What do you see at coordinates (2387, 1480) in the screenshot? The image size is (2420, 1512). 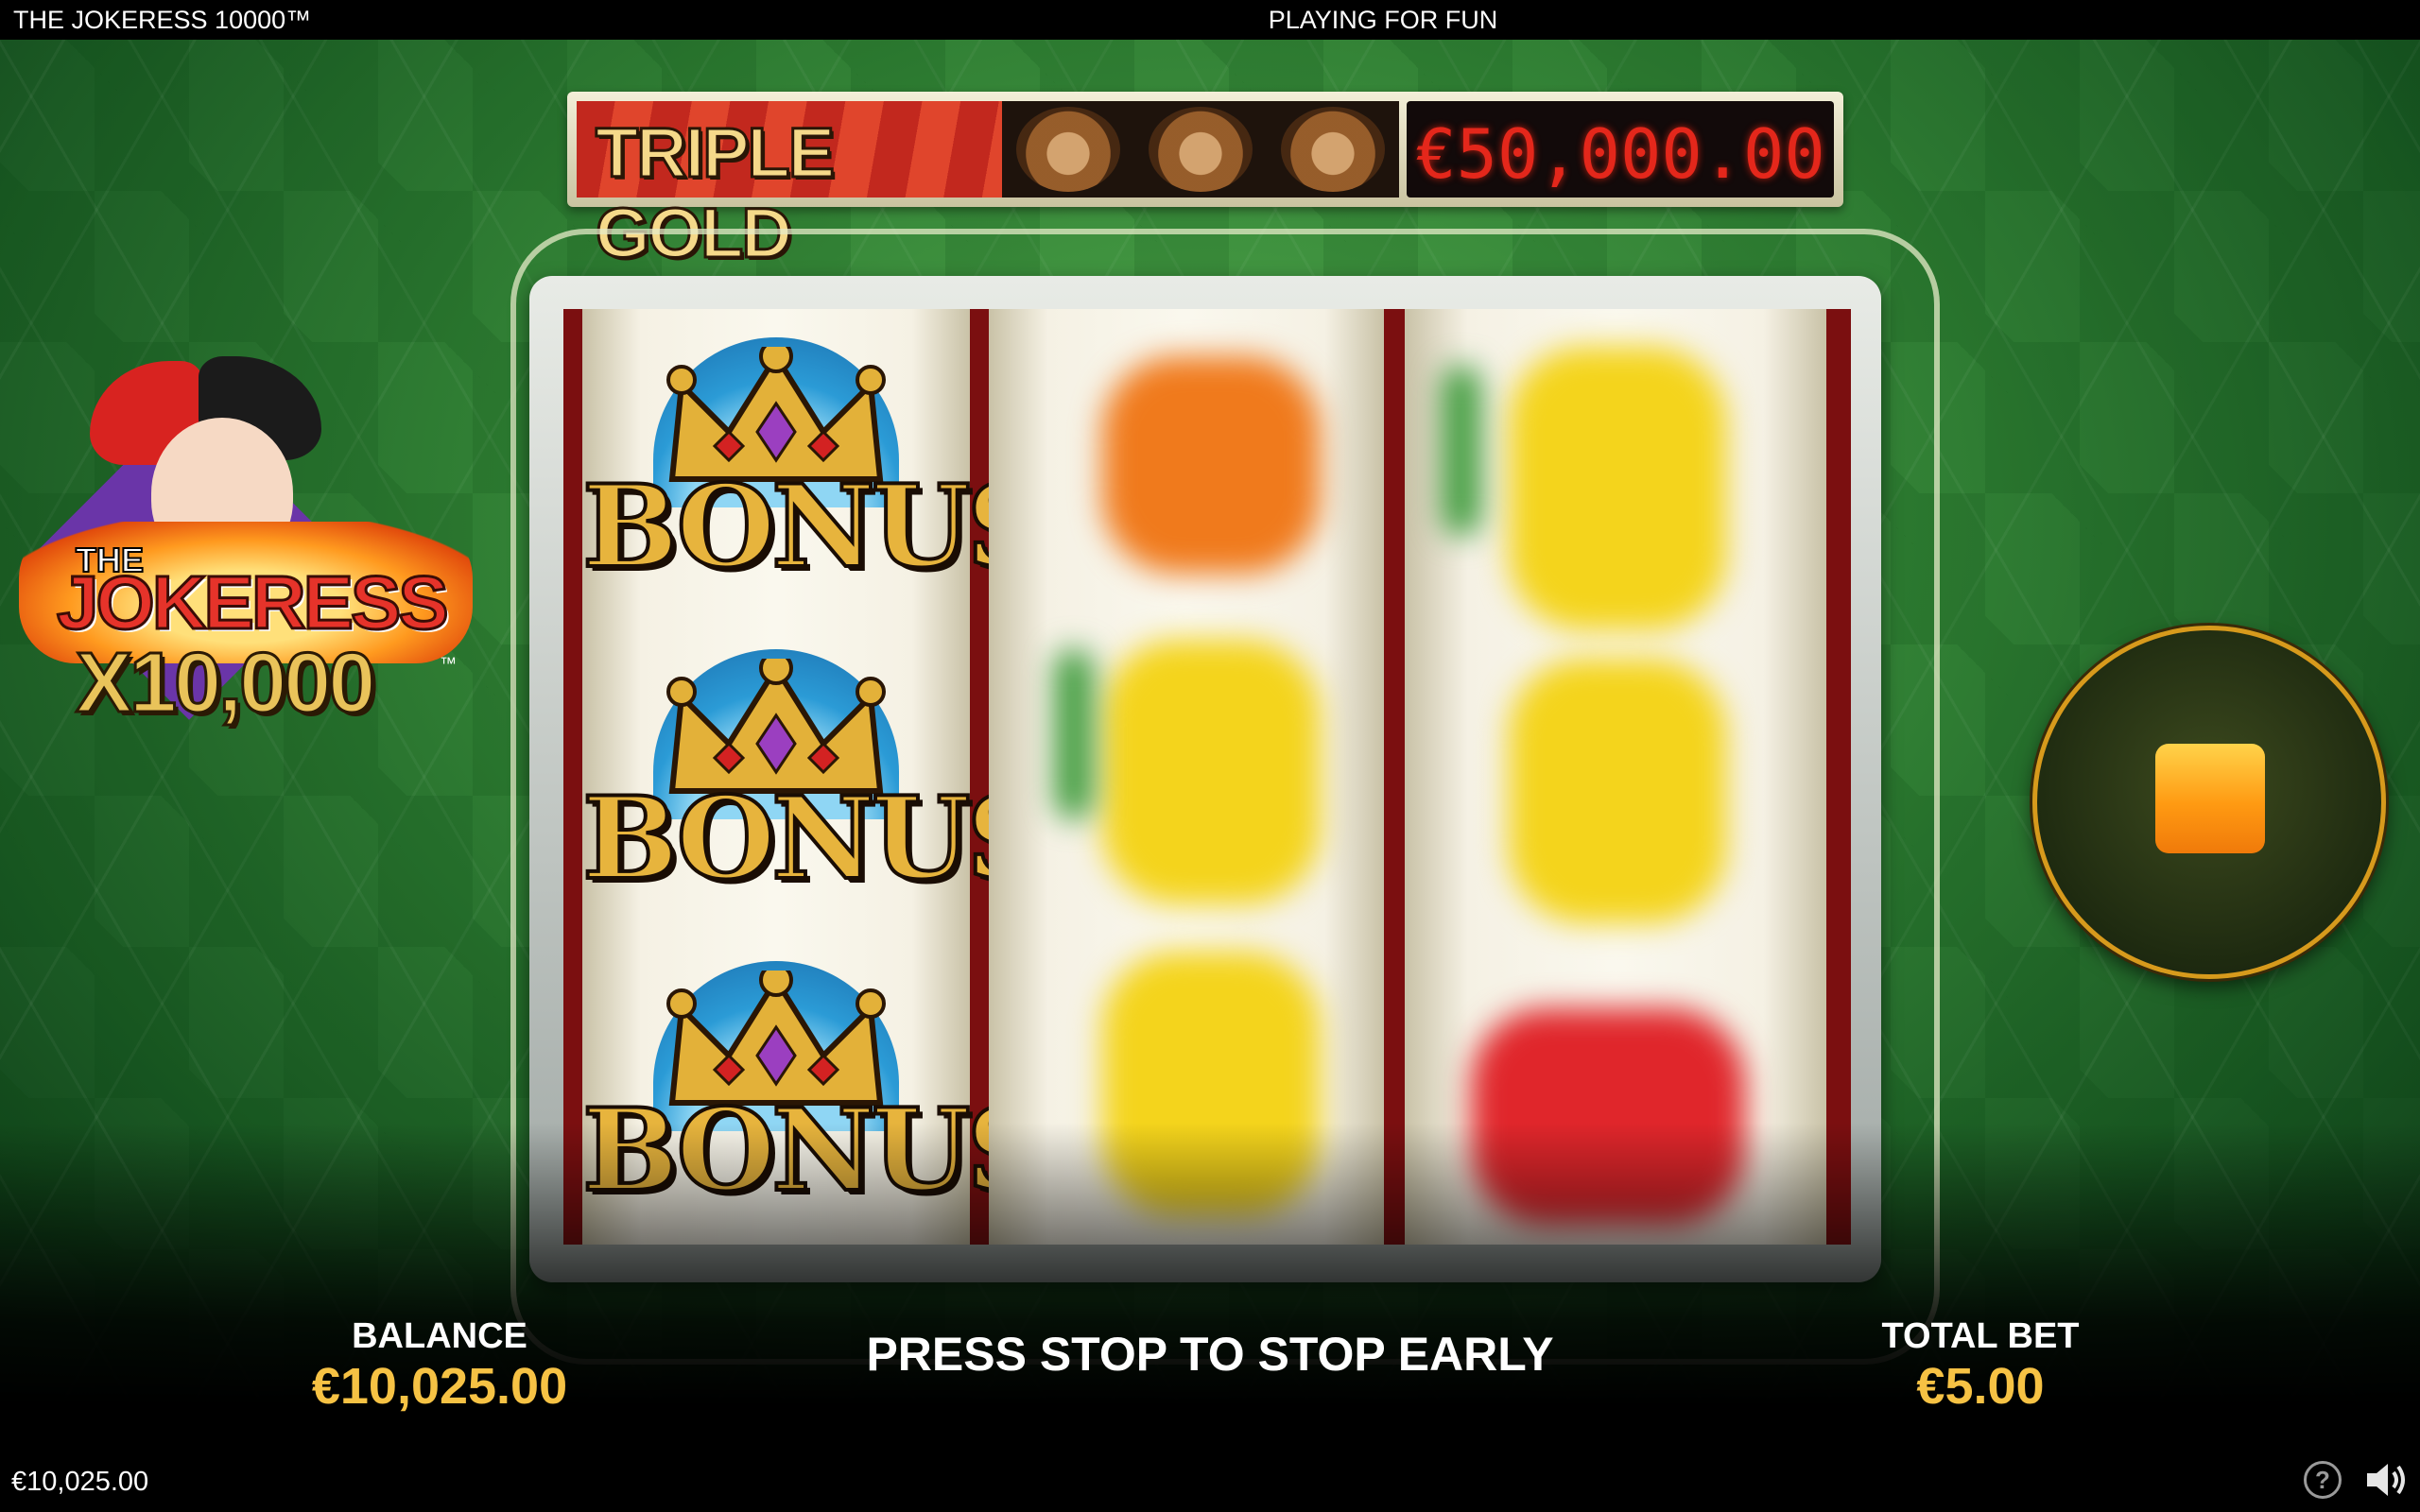 I see `speaker-icon` at bounding box center [2387, 1480].